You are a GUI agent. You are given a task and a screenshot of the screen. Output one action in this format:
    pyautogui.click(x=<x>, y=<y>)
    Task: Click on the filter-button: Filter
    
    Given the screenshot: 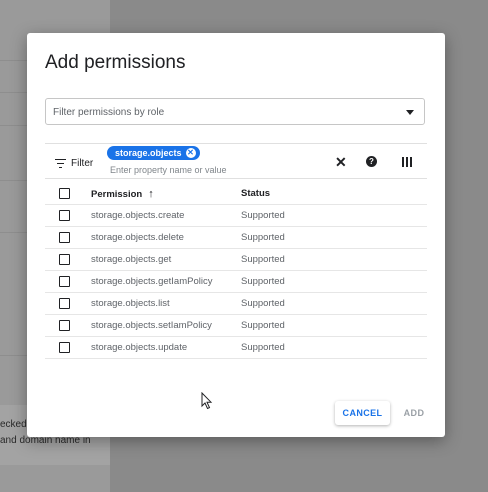 What is the action you would take?
    pyautogui.click(x=74, y=163)
    